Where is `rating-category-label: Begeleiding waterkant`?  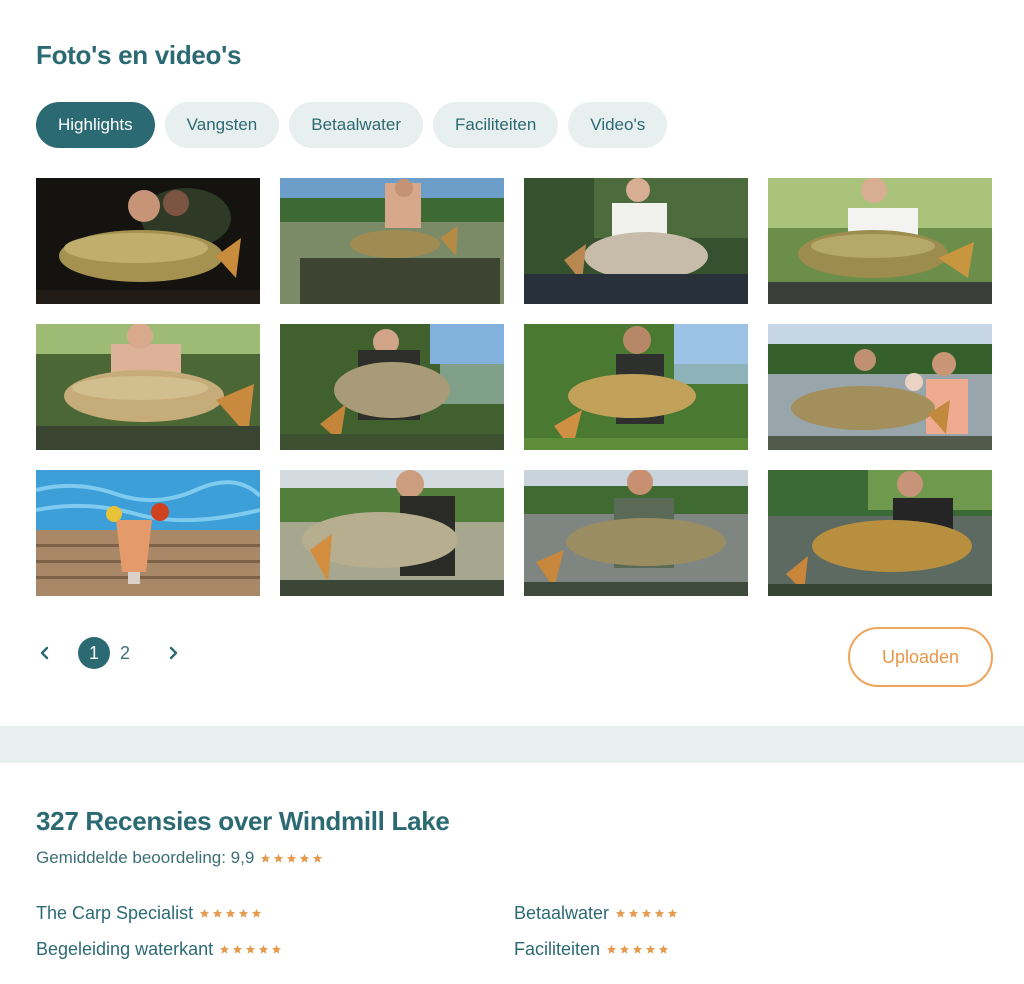 rating-category-label: Begeleiding waterkant is located at coordinates (125, 949).